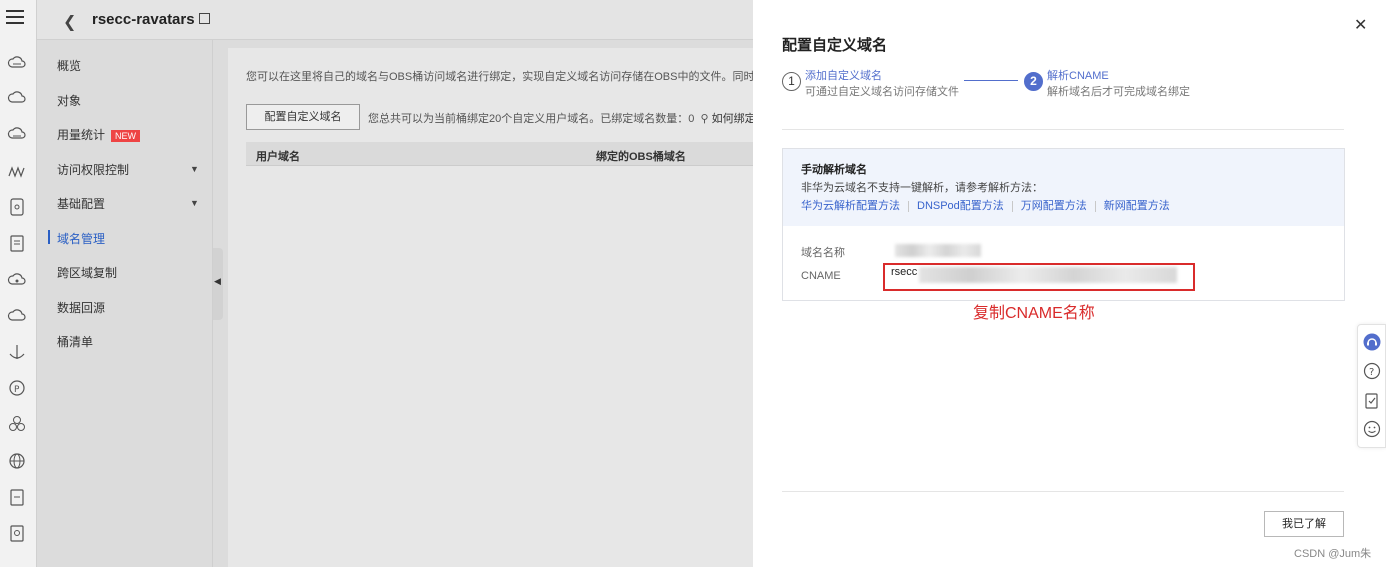  Describe the element at coordinates (938, 250) in the screenshot. I see `redacted-domain-value` at that location.